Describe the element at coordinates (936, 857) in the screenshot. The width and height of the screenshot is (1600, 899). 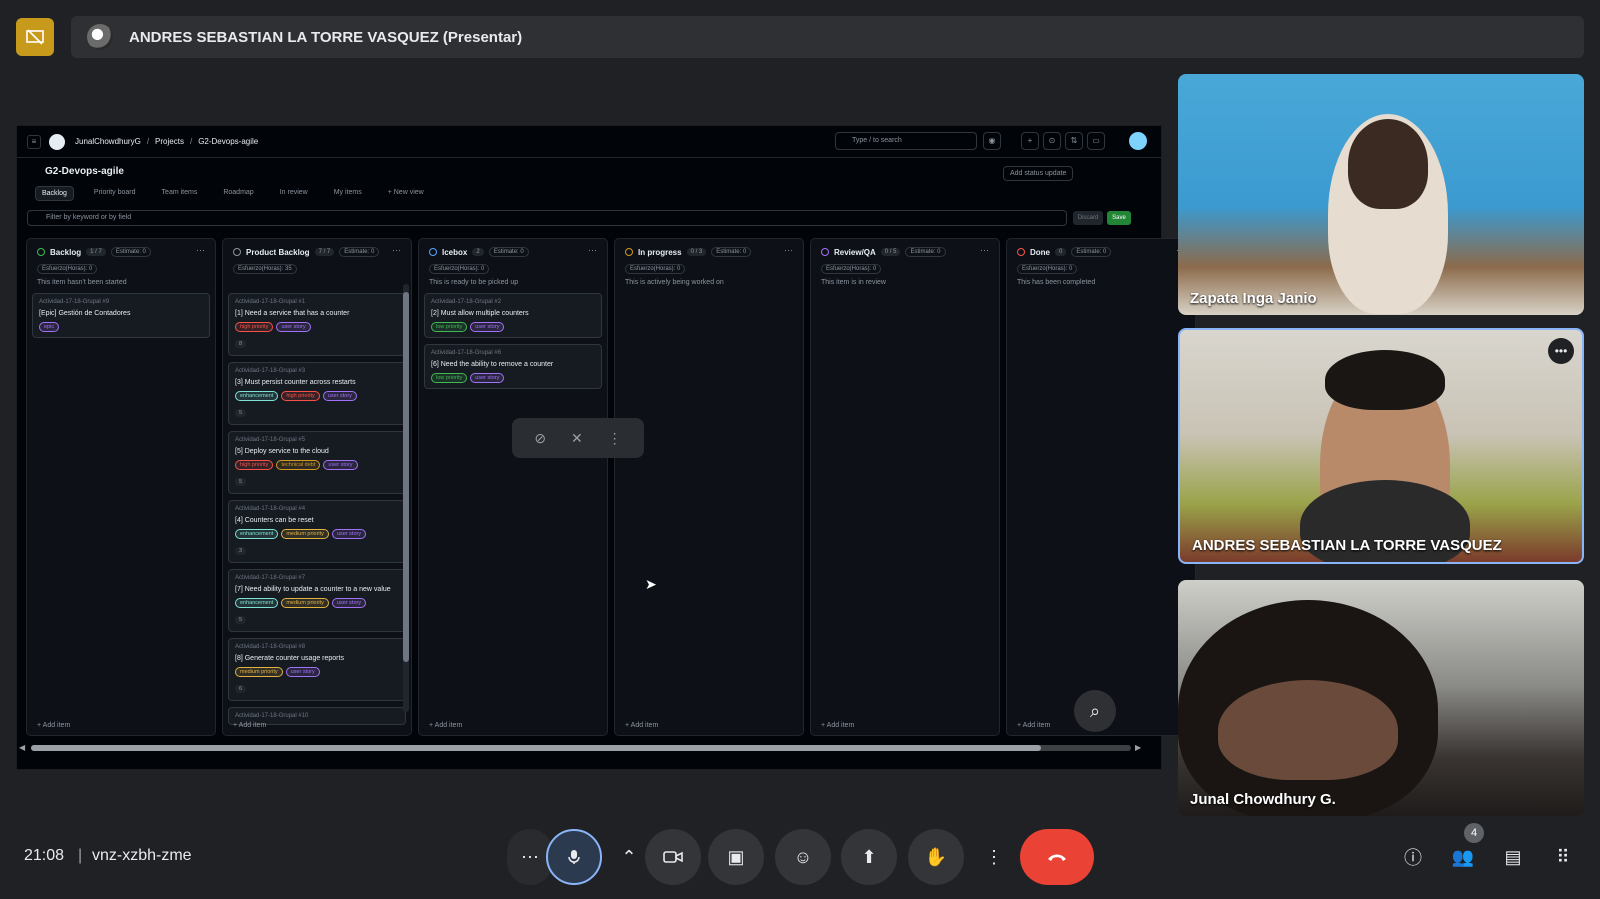
I see `hand-icon: ✋` at that location.